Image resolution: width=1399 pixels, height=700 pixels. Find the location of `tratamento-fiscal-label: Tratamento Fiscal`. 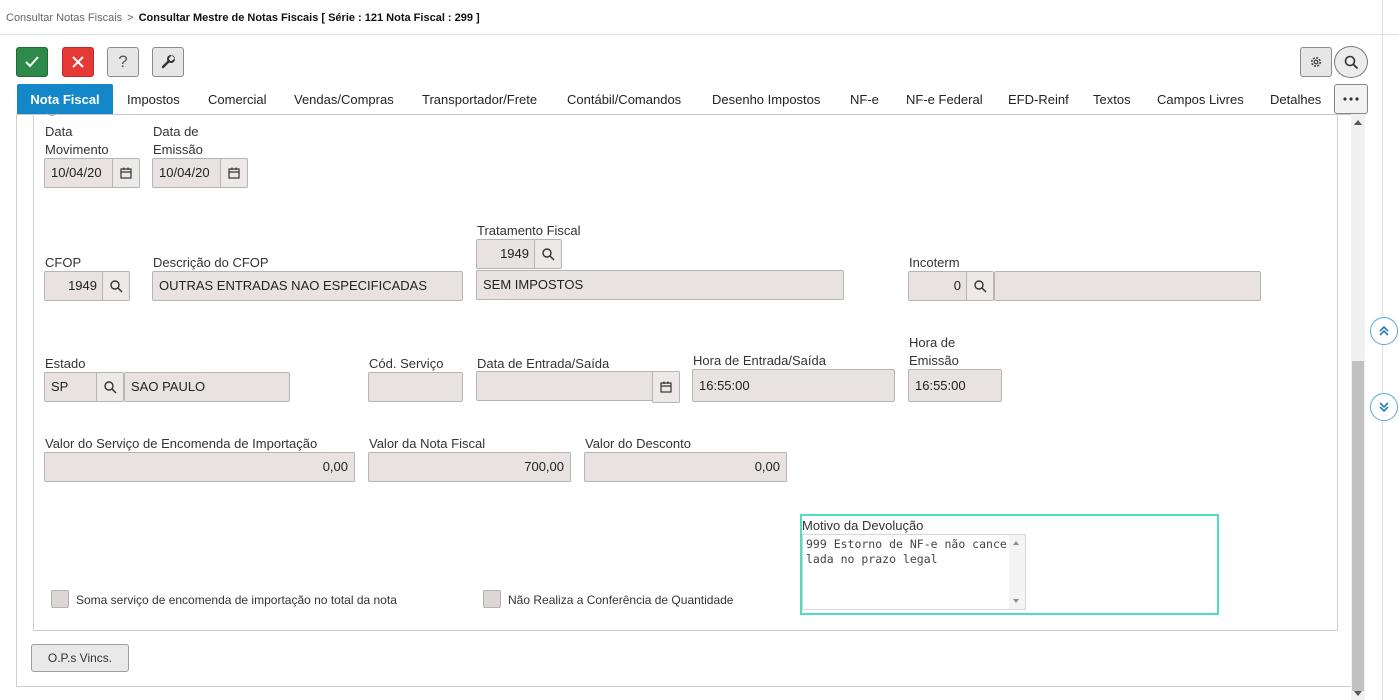

tratamento-fiscal-label: Tratamento Fiscal is located at coordinates (529, 230).